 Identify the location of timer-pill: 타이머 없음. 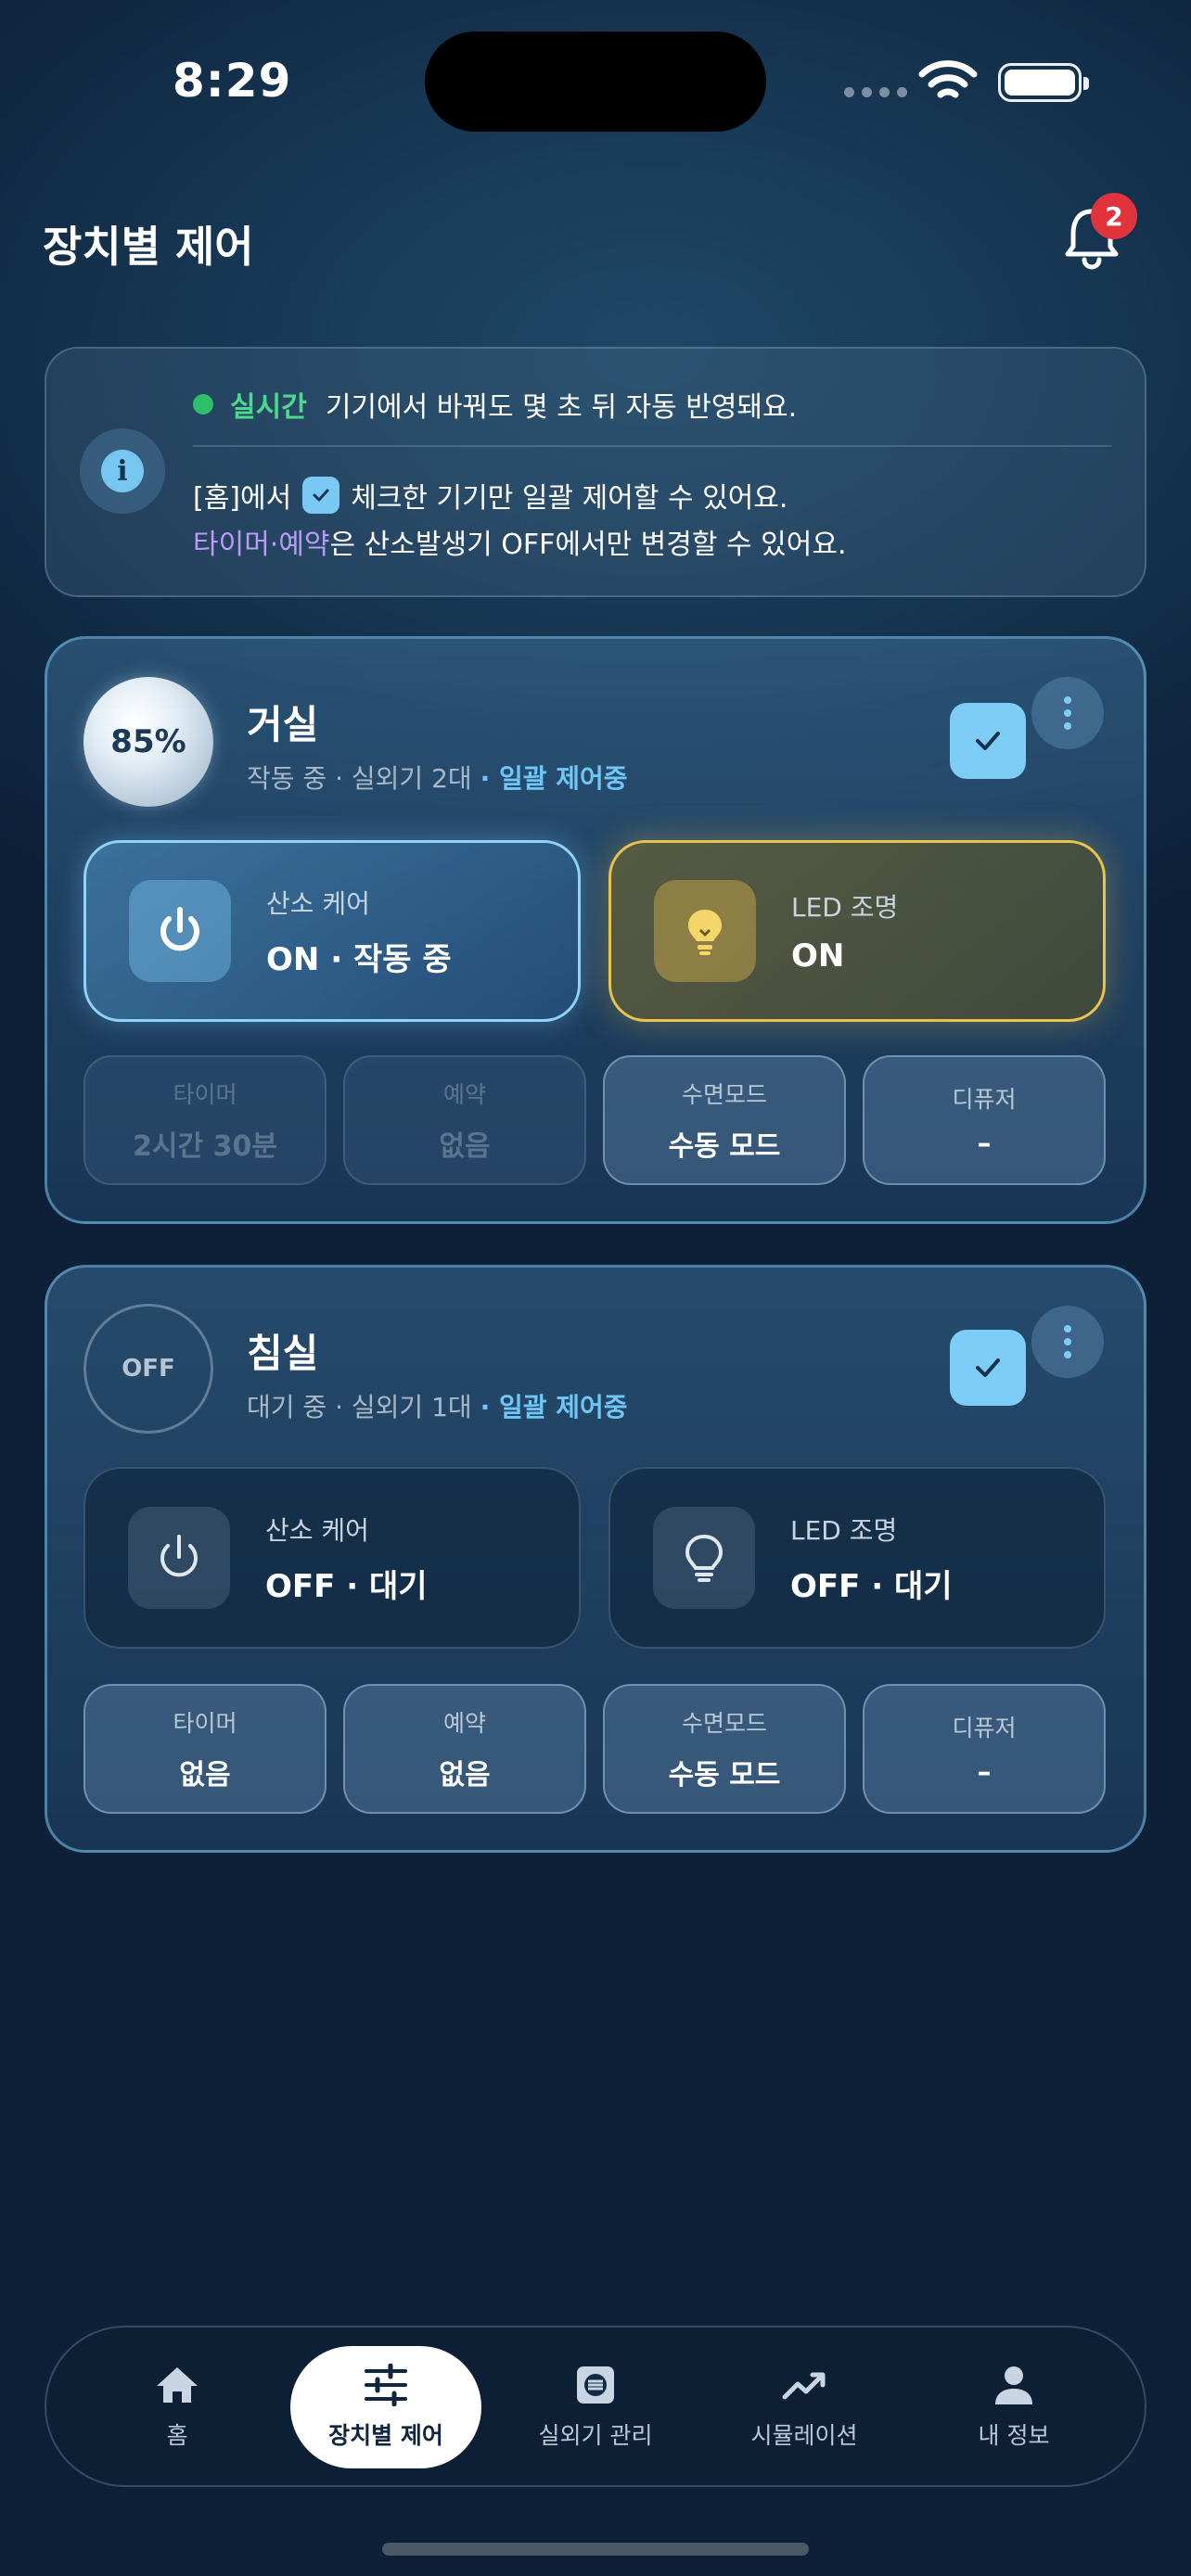
(205, 1749).